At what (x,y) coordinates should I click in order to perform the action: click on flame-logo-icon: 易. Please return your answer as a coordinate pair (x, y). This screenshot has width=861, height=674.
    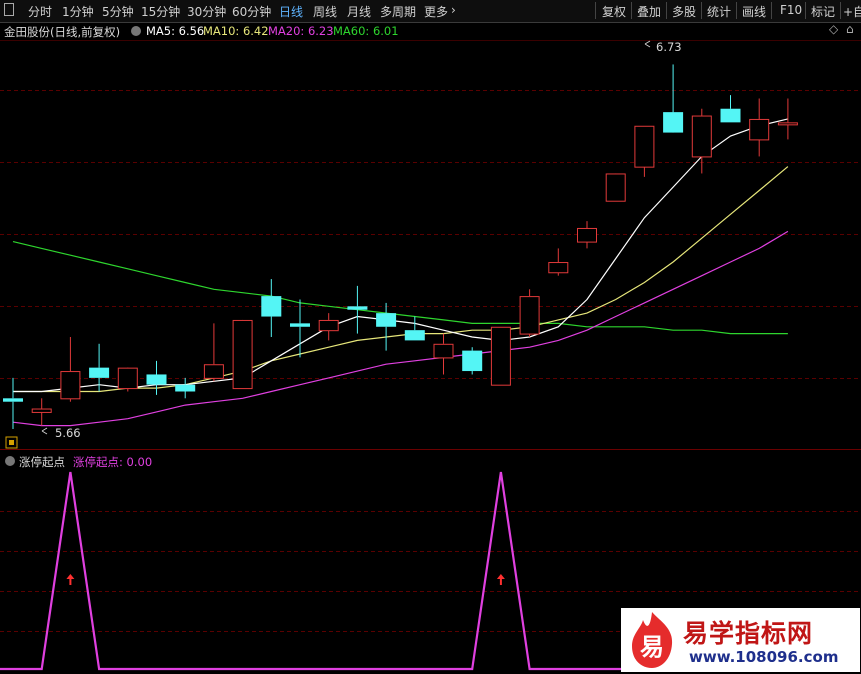
    Looking at the image, I should click on (652, 640).